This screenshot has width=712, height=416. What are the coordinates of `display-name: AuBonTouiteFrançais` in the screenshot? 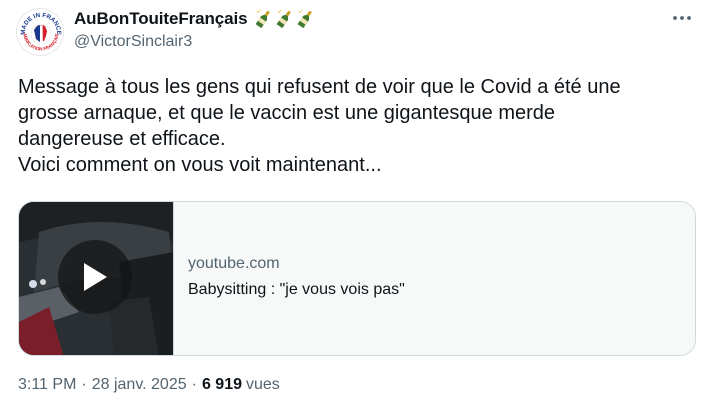 It's located at (161, 19).